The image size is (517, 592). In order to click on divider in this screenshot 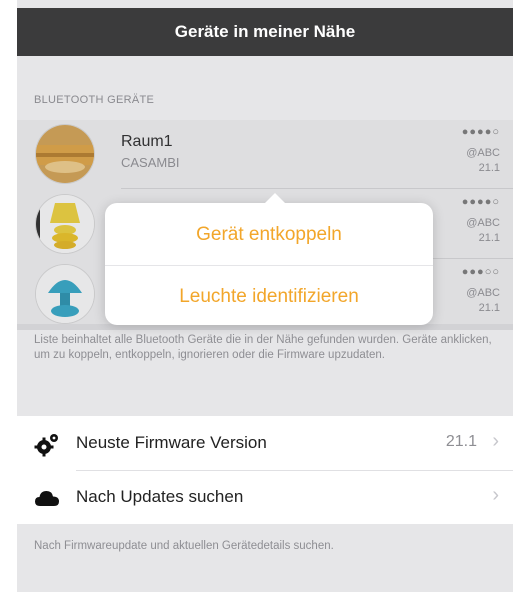, I will do `click(269, 265)`.